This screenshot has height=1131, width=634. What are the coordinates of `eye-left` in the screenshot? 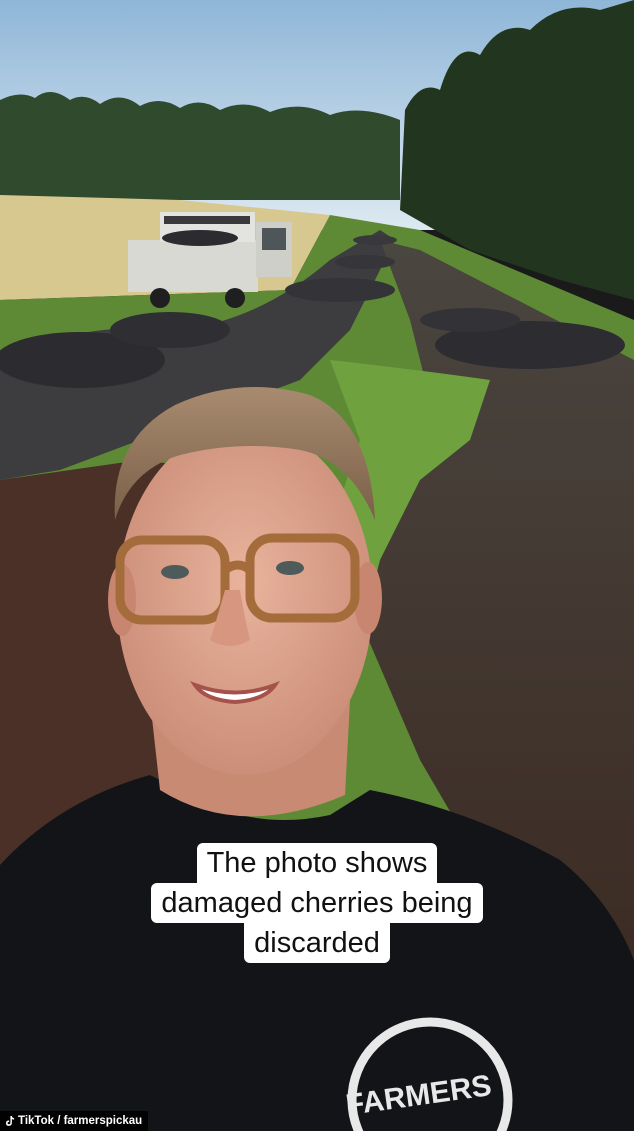 It's located at (175, 572).